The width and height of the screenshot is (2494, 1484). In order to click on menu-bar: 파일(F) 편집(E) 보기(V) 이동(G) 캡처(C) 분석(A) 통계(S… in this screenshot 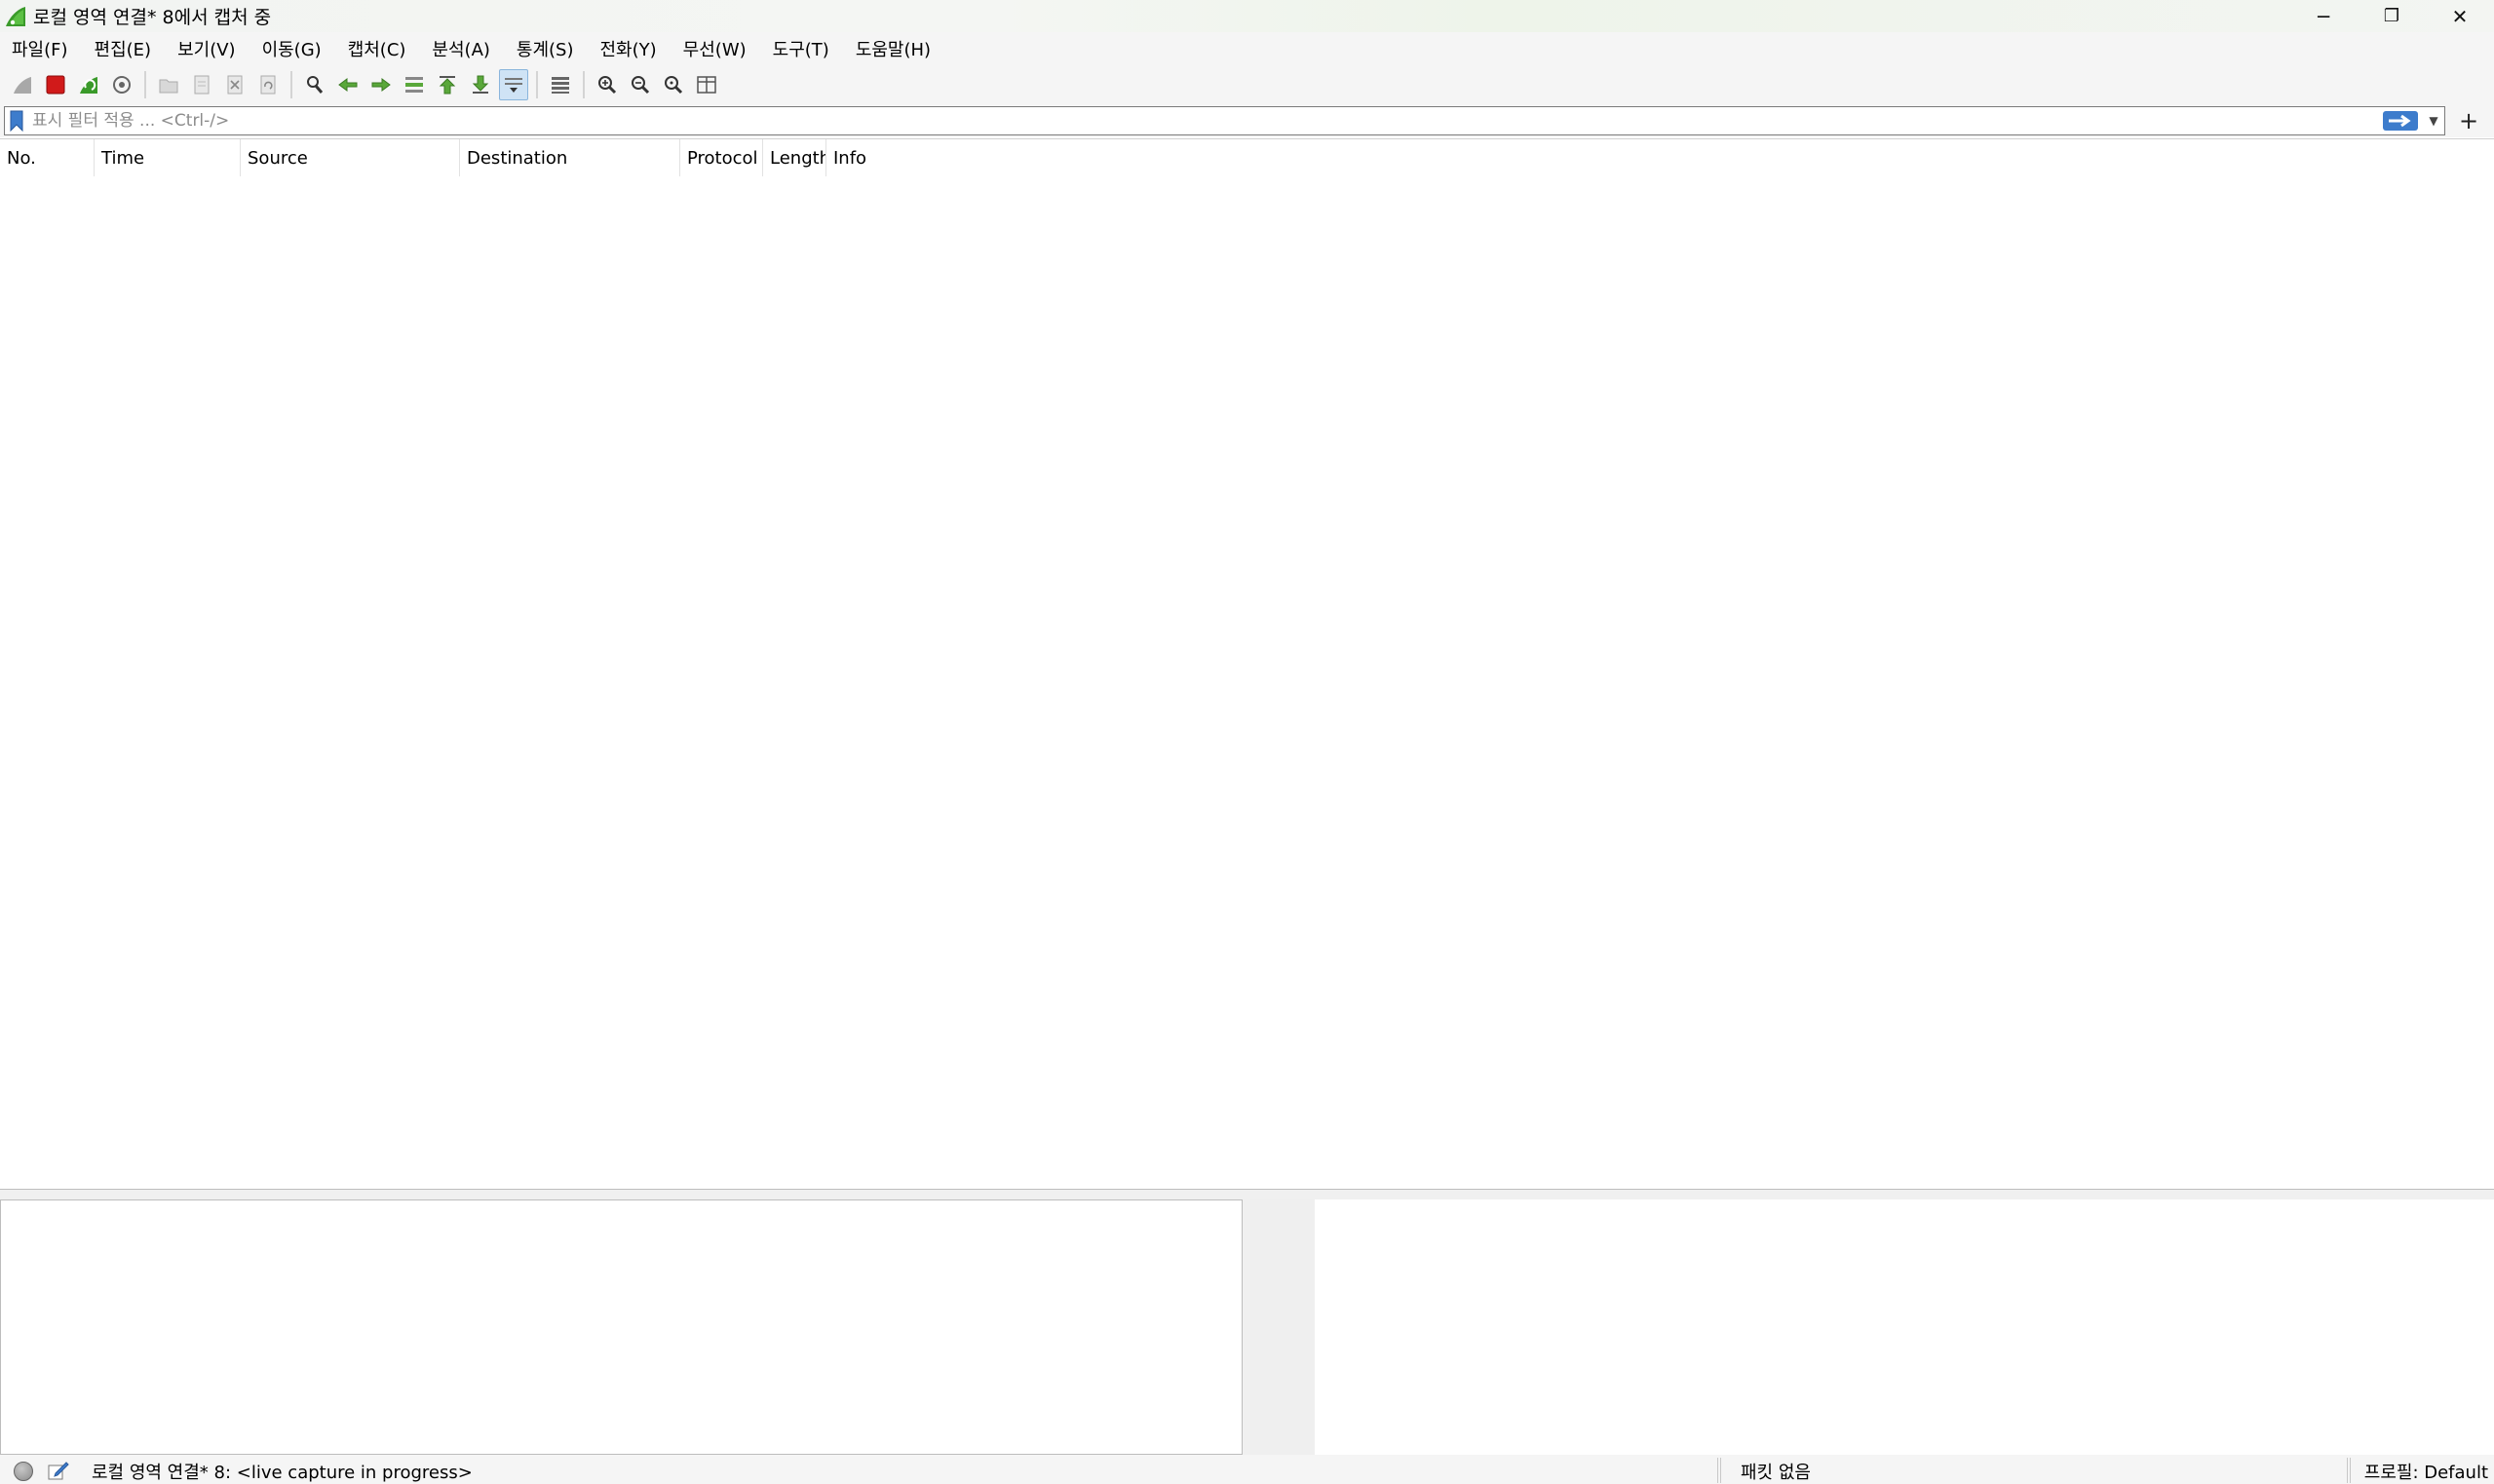, I will do `click(1247, 48)`.